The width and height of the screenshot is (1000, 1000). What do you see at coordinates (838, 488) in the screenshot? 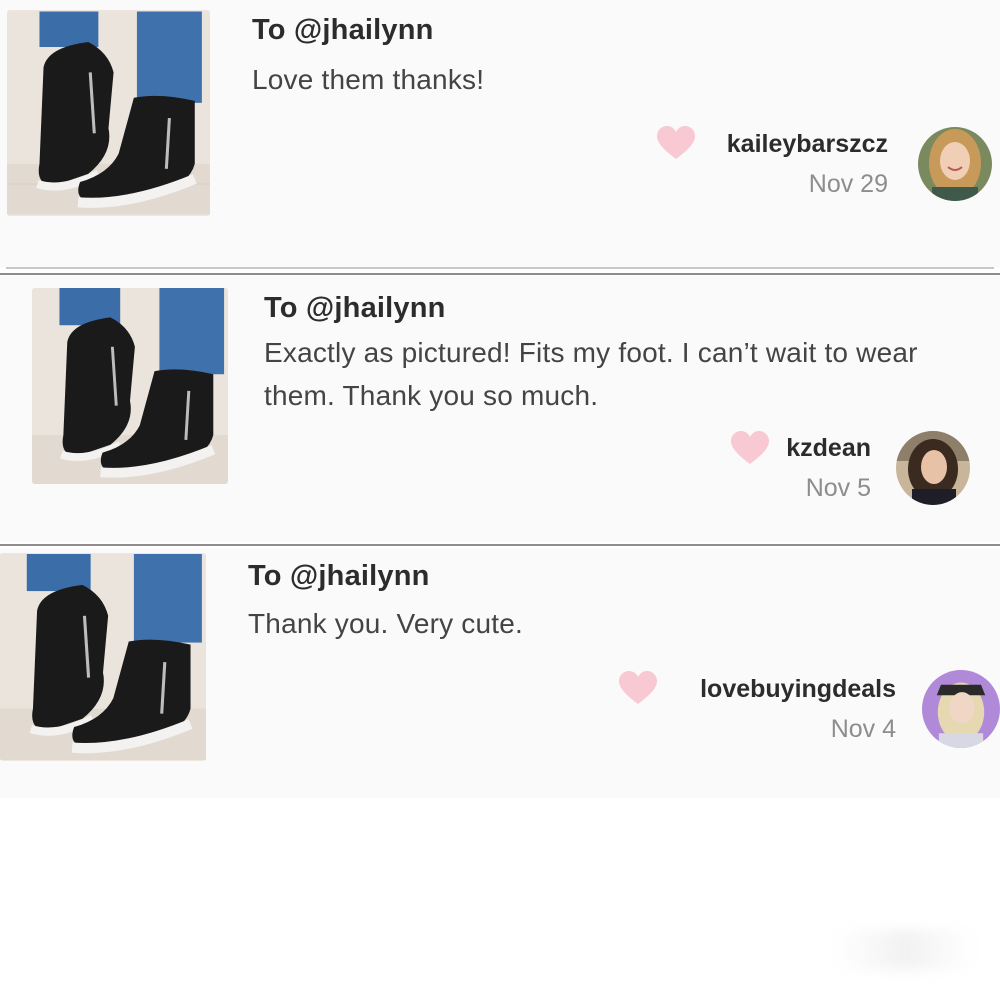
I see `review-date: Nov 5` at bounding box center [838, 488].